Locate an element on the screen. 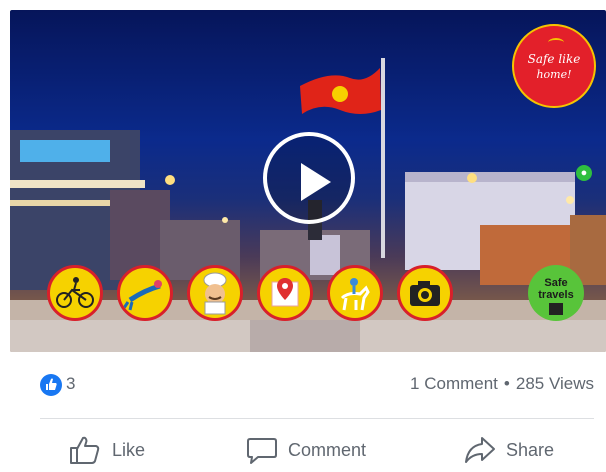  divider is located at coordinates (317, 418).